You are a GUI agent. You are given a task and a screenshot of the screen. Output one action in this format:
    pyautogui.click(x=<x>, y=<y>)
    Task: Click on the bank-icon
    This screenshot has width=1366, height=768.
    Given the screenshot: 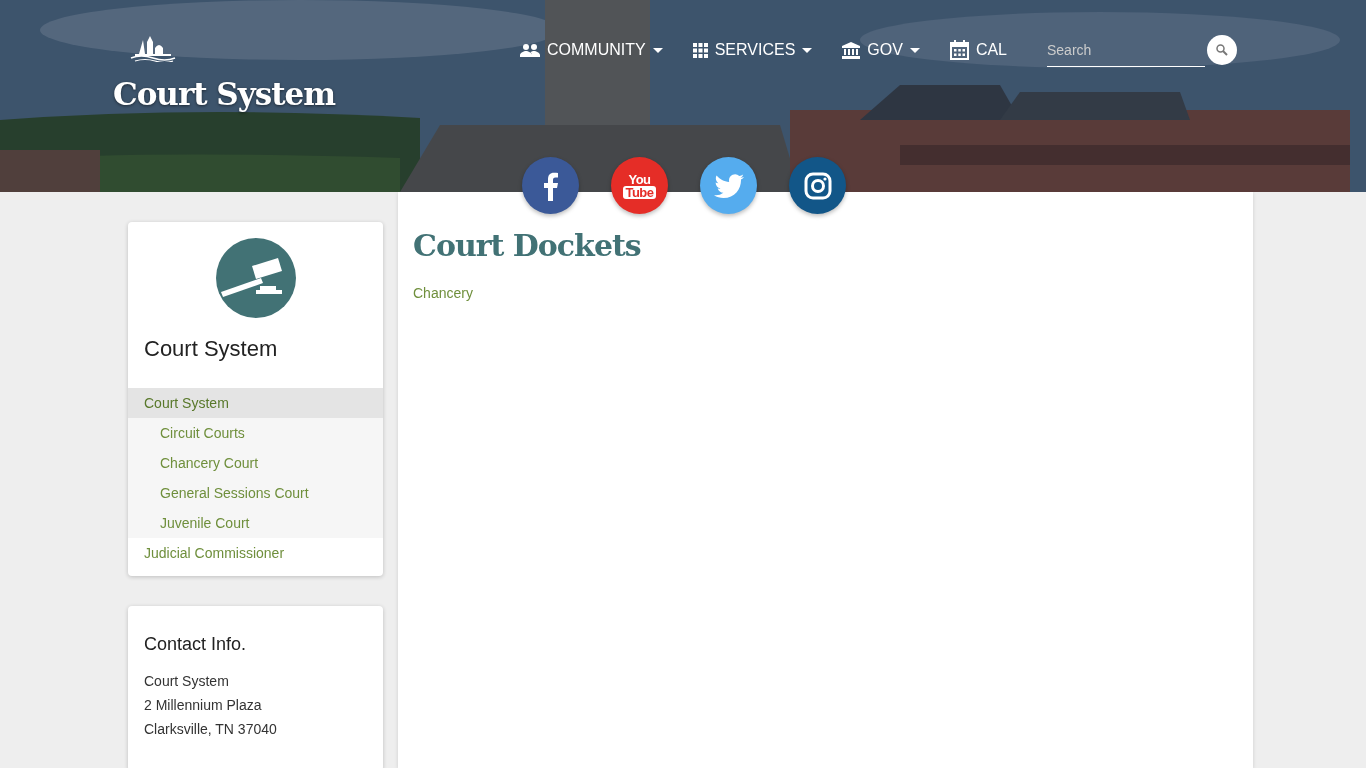 What is the action you would take?
    pyautogui.click(x=851, y=50)
    